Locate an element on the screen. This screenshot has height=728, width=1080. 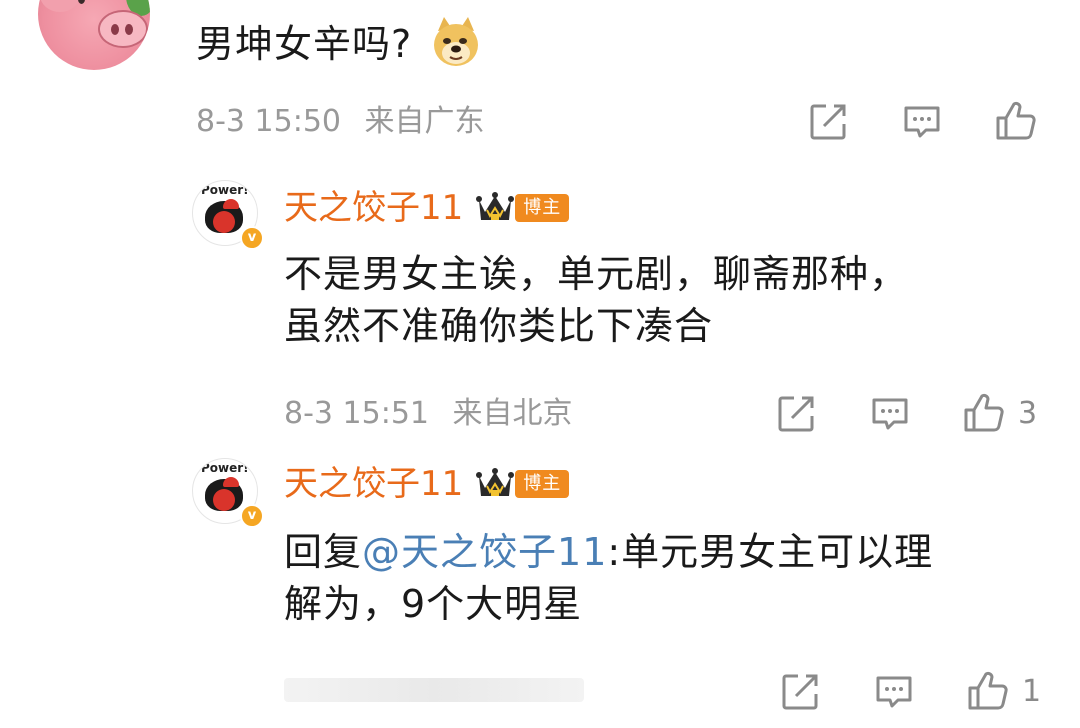
like-count: 3 is located at coordinates (1028, 413).